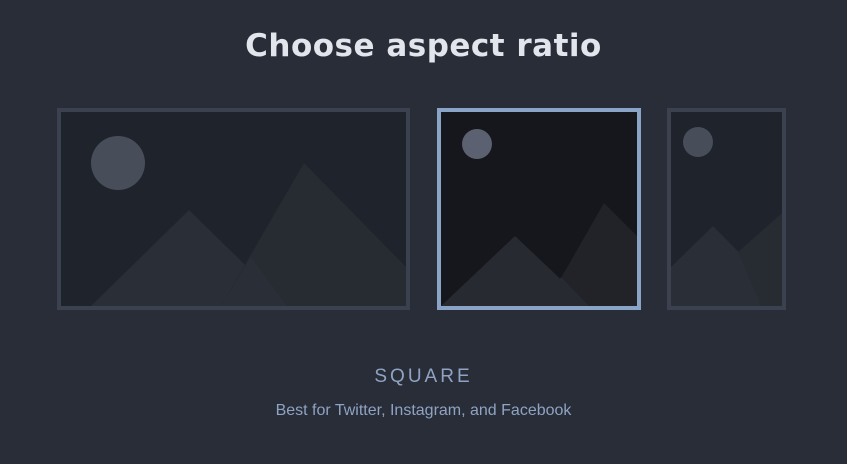 This screenshot has width=847, height=464. Describe the element at coordinates (423, 46) in the screenshot. I see `page-title: Choose aspect ratio` at that location.